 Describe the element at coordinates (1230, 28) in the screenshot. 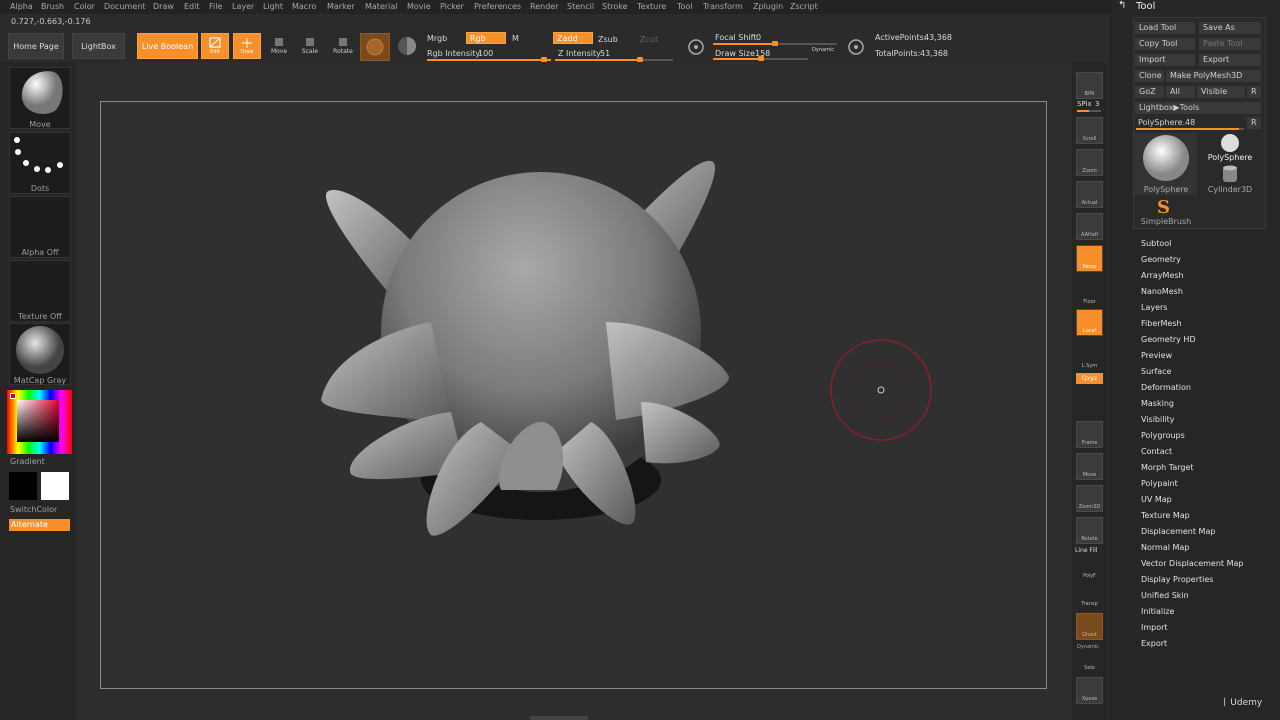

I see `save-as-button: Save As` at that location.